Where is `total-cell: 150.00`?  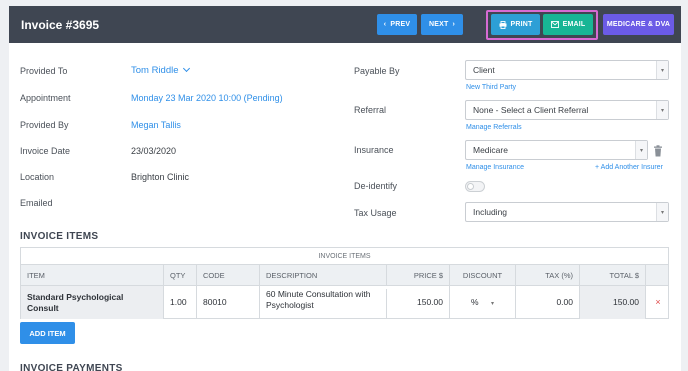 total-cell: 150.00 is located at coordinates (613, 302).